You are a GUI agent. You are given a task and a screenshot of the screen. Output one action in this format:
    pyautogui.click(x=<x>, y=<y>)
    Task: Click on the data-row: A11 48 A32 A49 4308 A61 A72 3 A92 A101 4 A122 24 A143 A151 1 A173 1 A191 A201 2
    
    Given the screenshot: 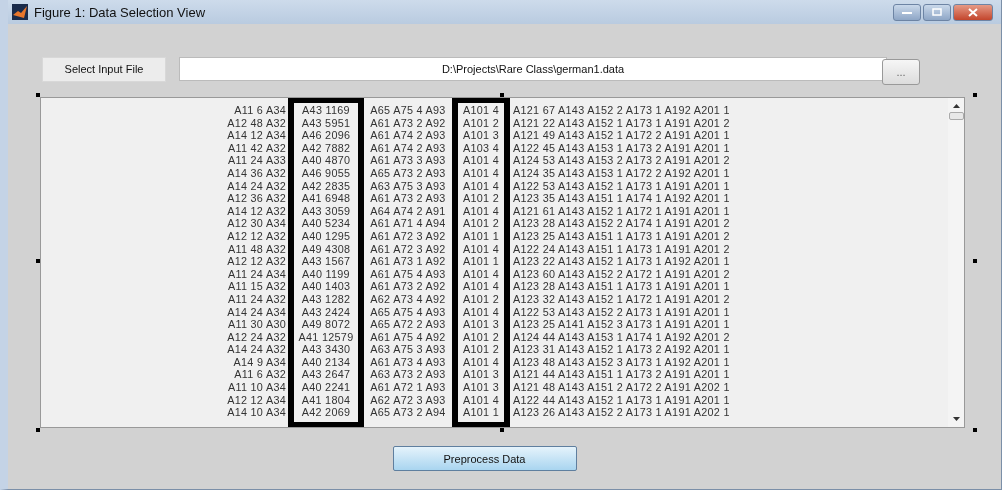 What is the action you would take?
    pyautogui.click(x=494, y=249)
    